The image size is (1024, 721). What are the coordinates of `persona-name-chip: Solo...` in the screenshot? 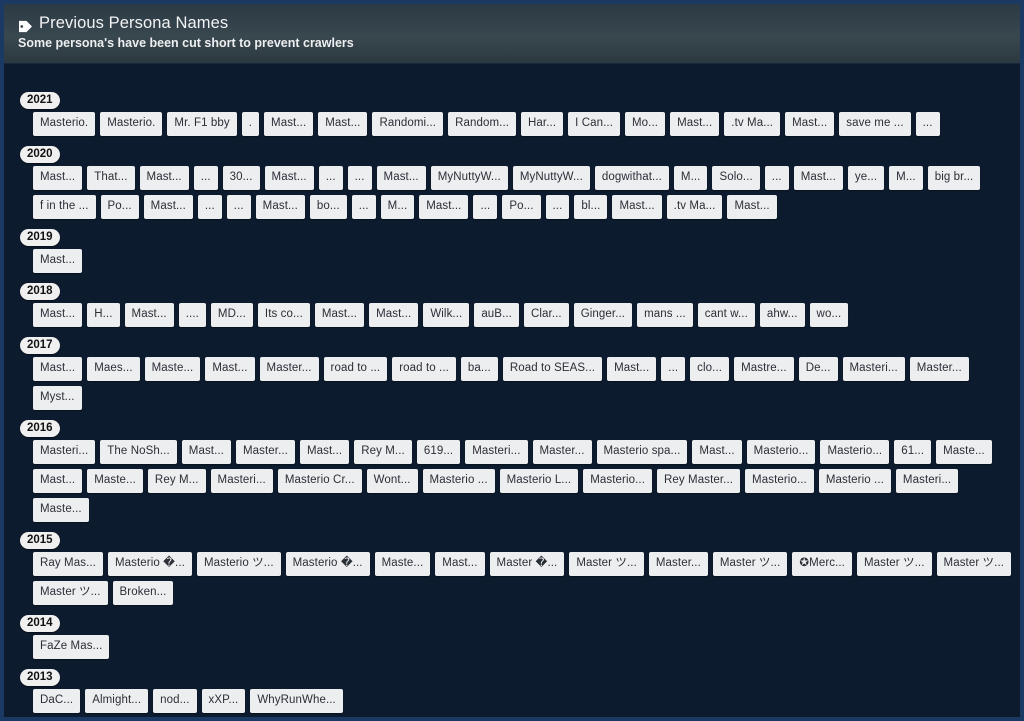 It's located at (736, 178).